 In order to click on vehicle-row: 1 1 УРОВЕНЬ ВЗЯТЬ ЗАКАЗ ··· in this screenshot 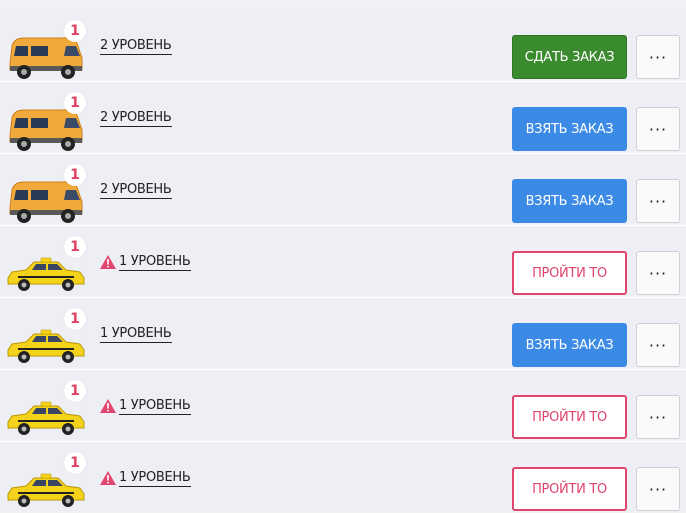, I will do `click(343, 334)`.